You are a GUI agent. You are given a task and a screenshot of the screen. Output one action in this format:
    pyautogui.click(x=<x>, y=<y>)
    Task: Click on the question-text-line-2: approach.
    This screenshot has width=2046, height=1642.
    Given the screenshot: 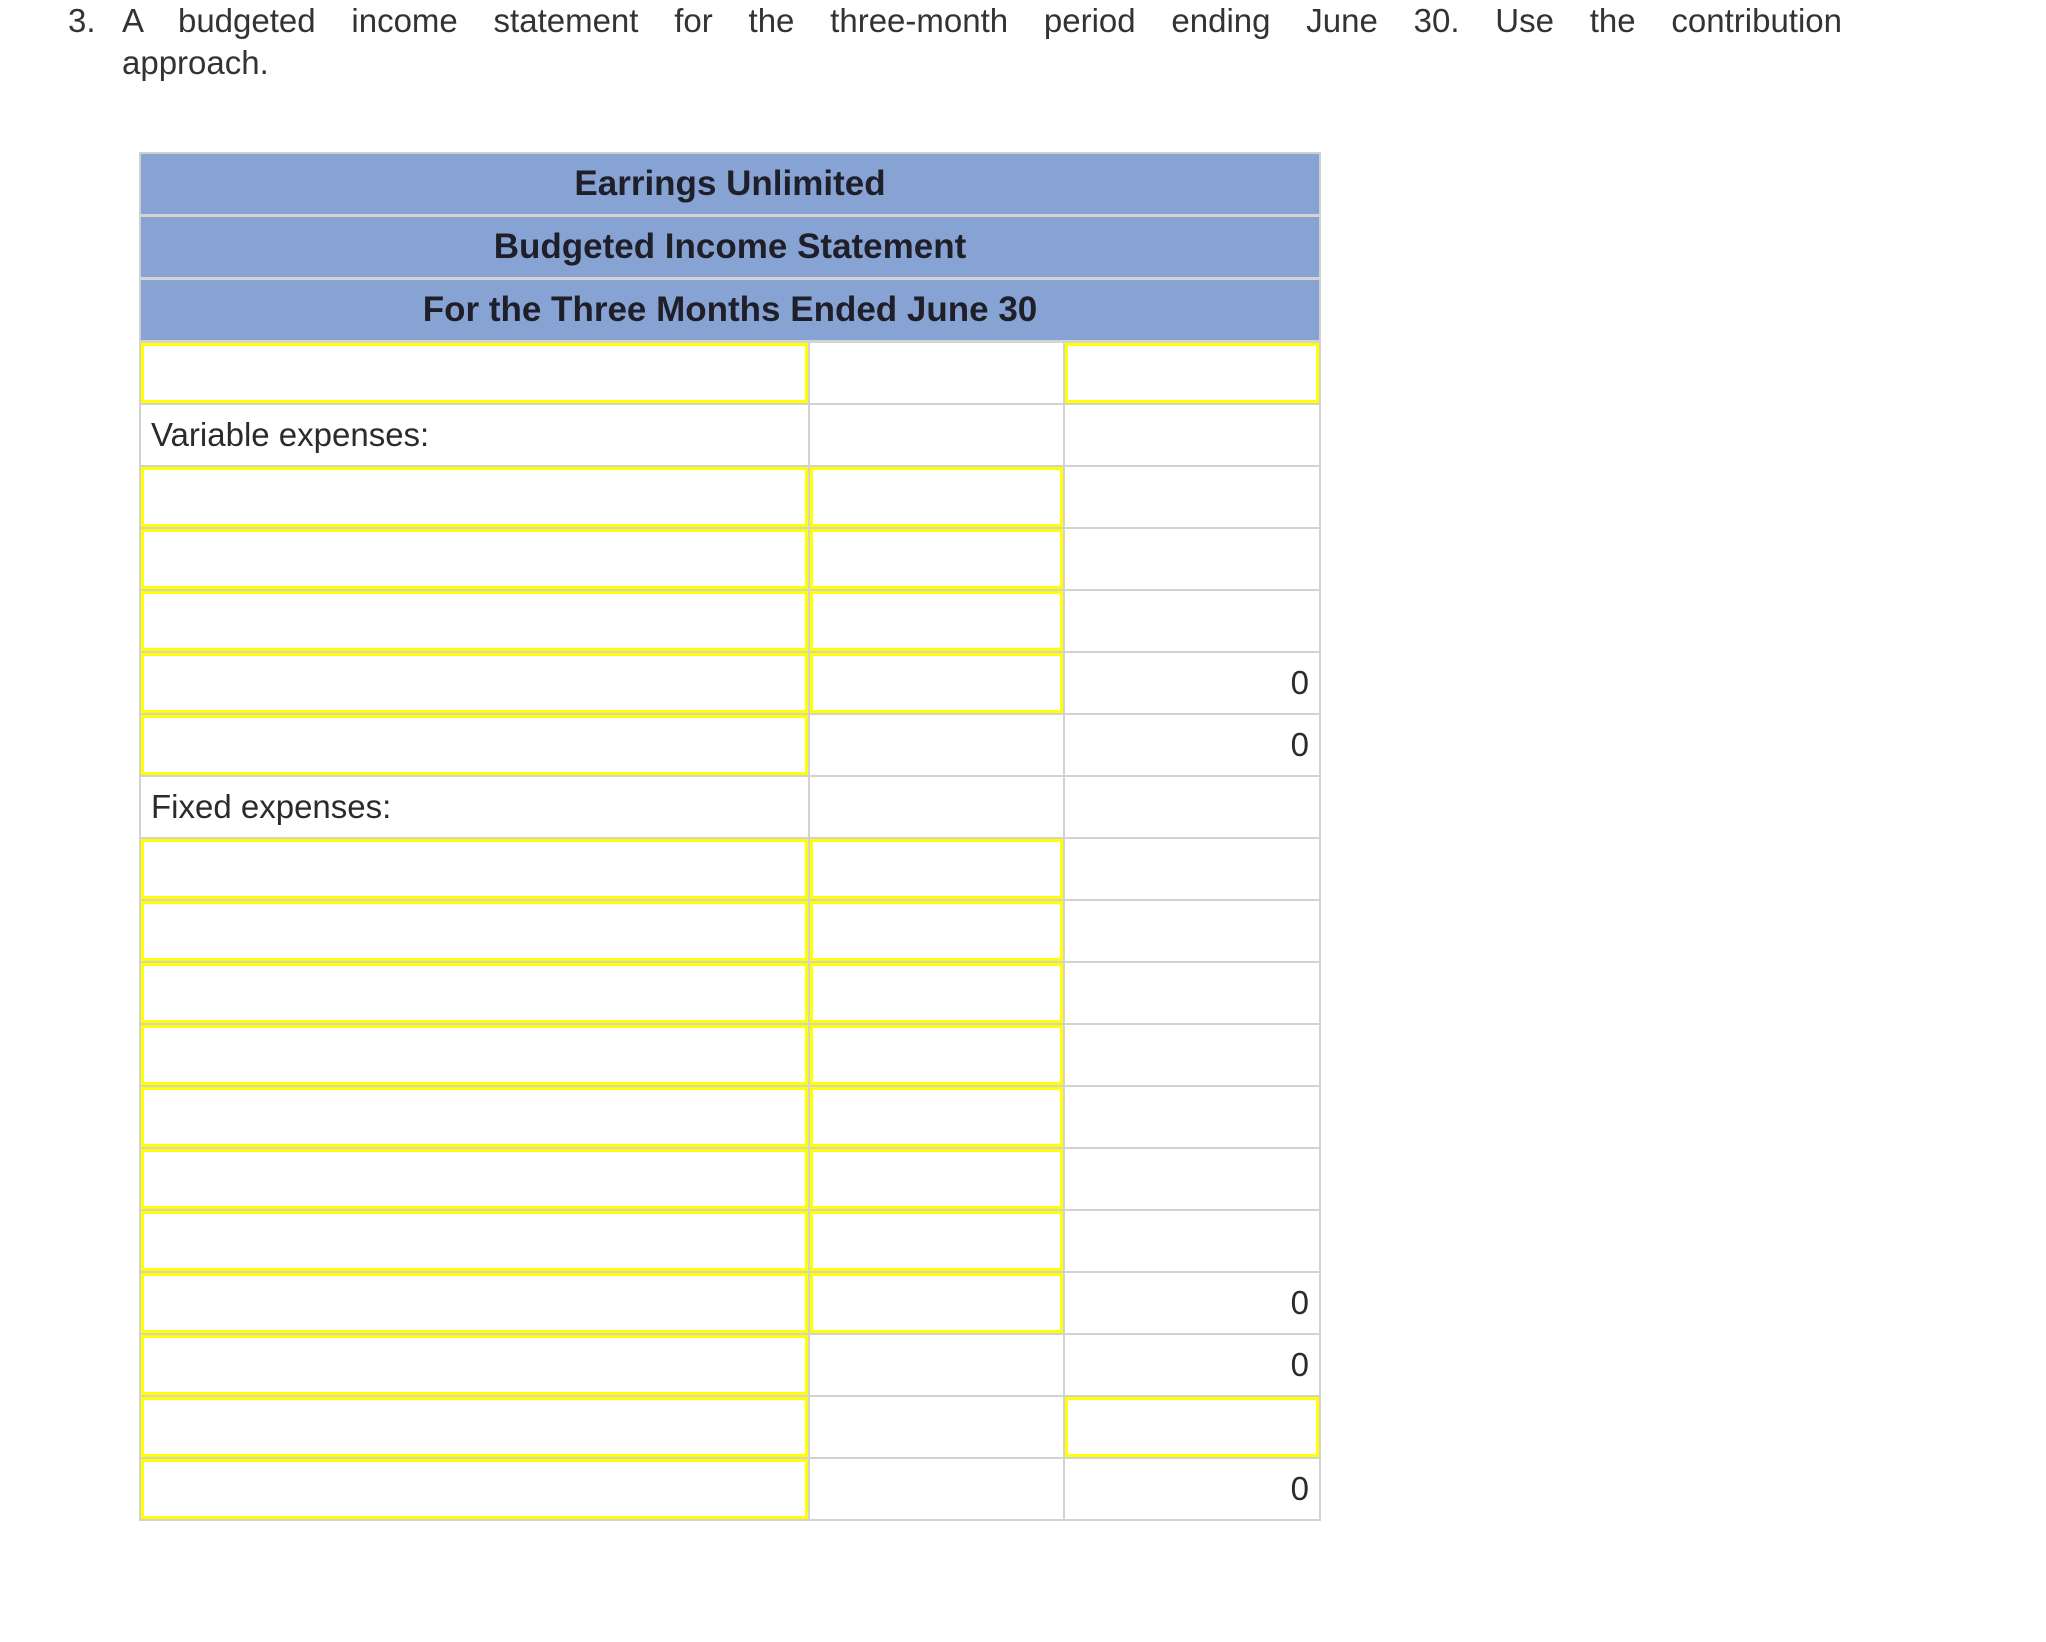 What is the action you would take?
    pyautogui.click(x=195, y=62)
    